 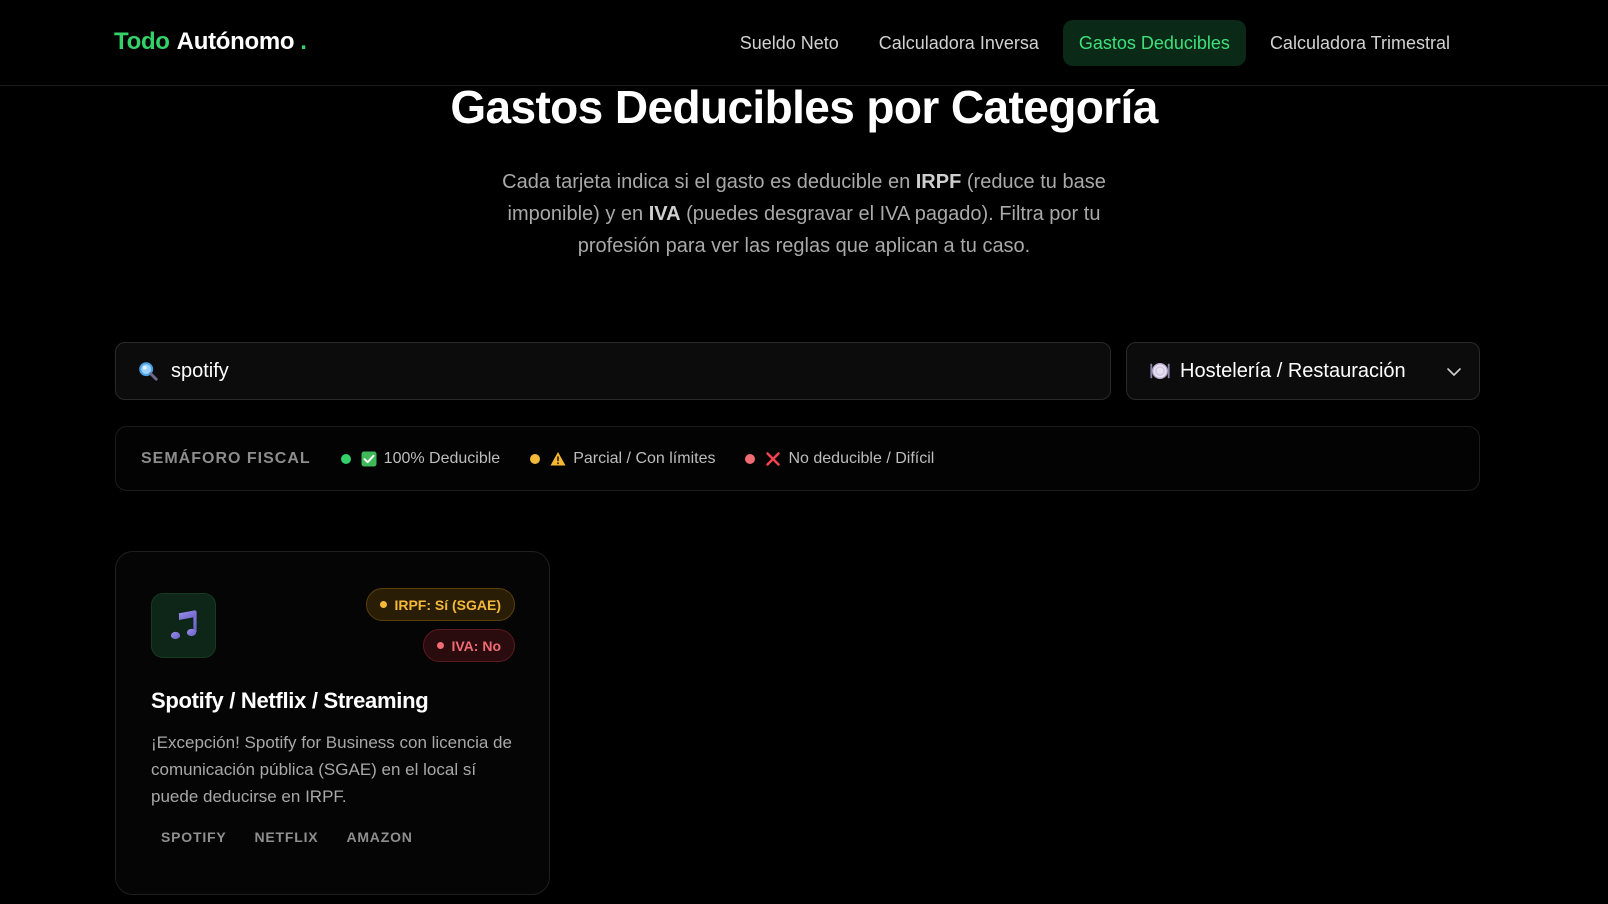 I want to click on plate-icon, so click(x=1160, y=371).